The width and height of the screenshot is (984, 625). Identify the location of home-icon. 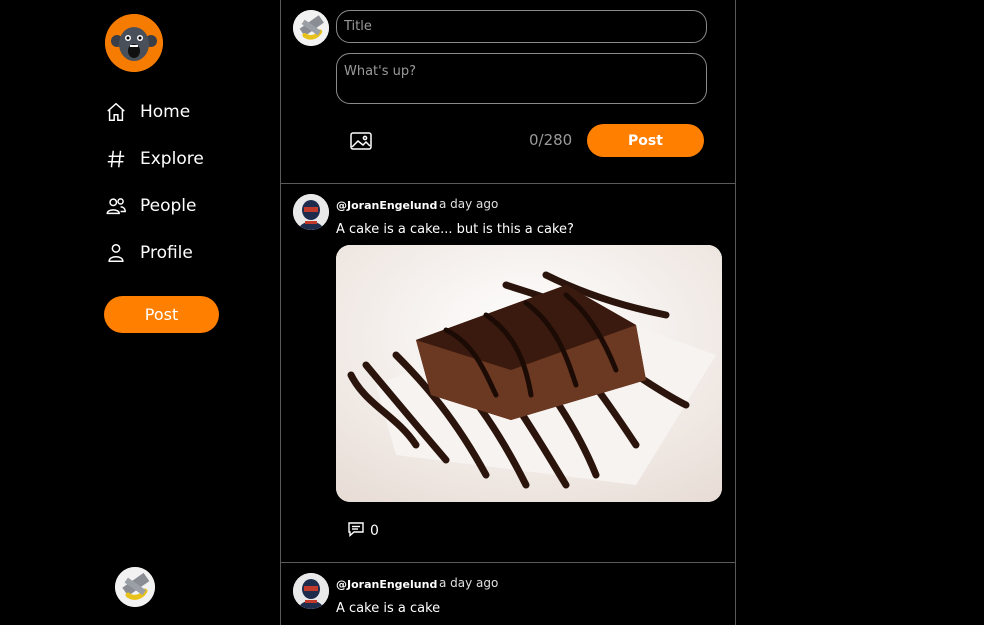
(116, 112).